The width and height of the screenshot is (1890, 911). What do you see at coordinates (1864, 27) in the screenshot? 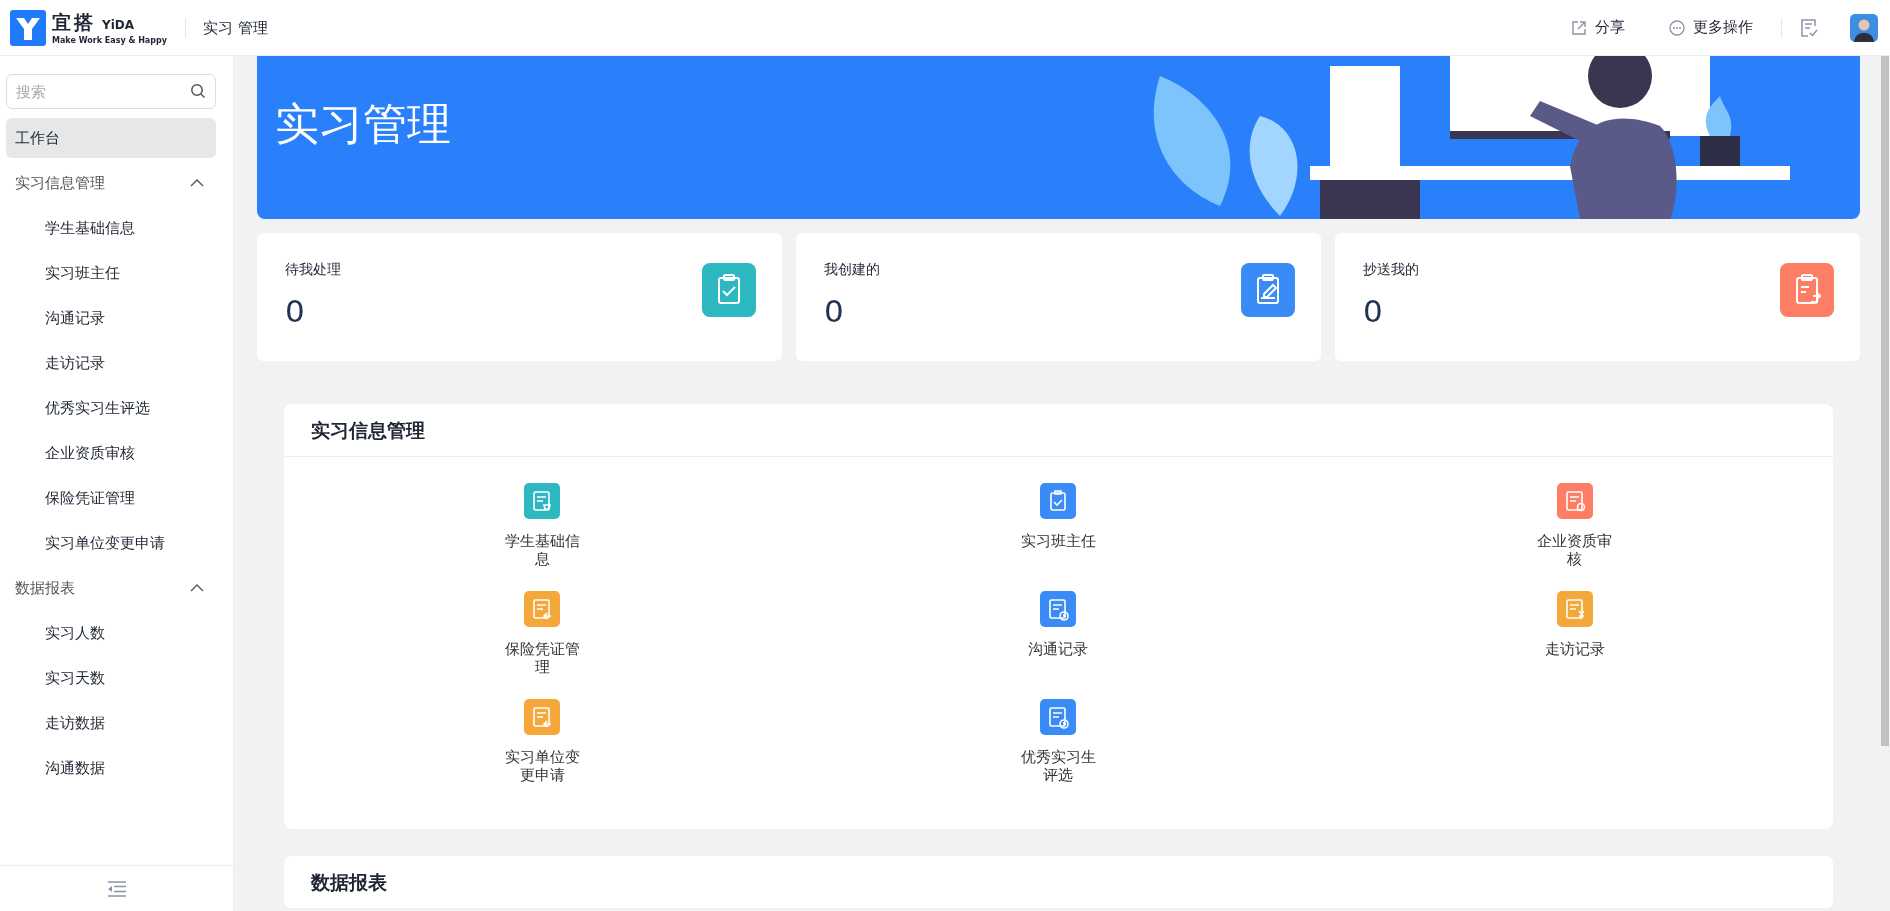
I see `avatar` at bounding box center [1864, 27].